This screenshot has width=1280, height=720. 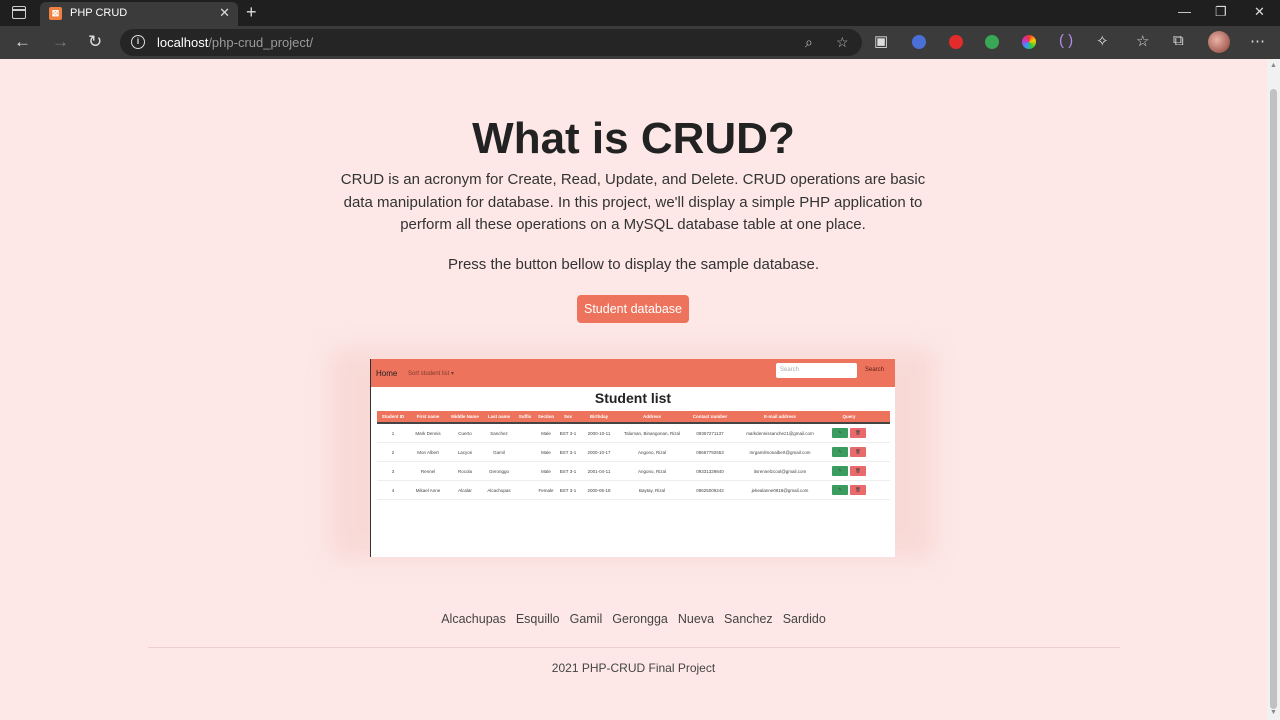 I want to click on reload-icon: ↻, so click(x=95, y=42).